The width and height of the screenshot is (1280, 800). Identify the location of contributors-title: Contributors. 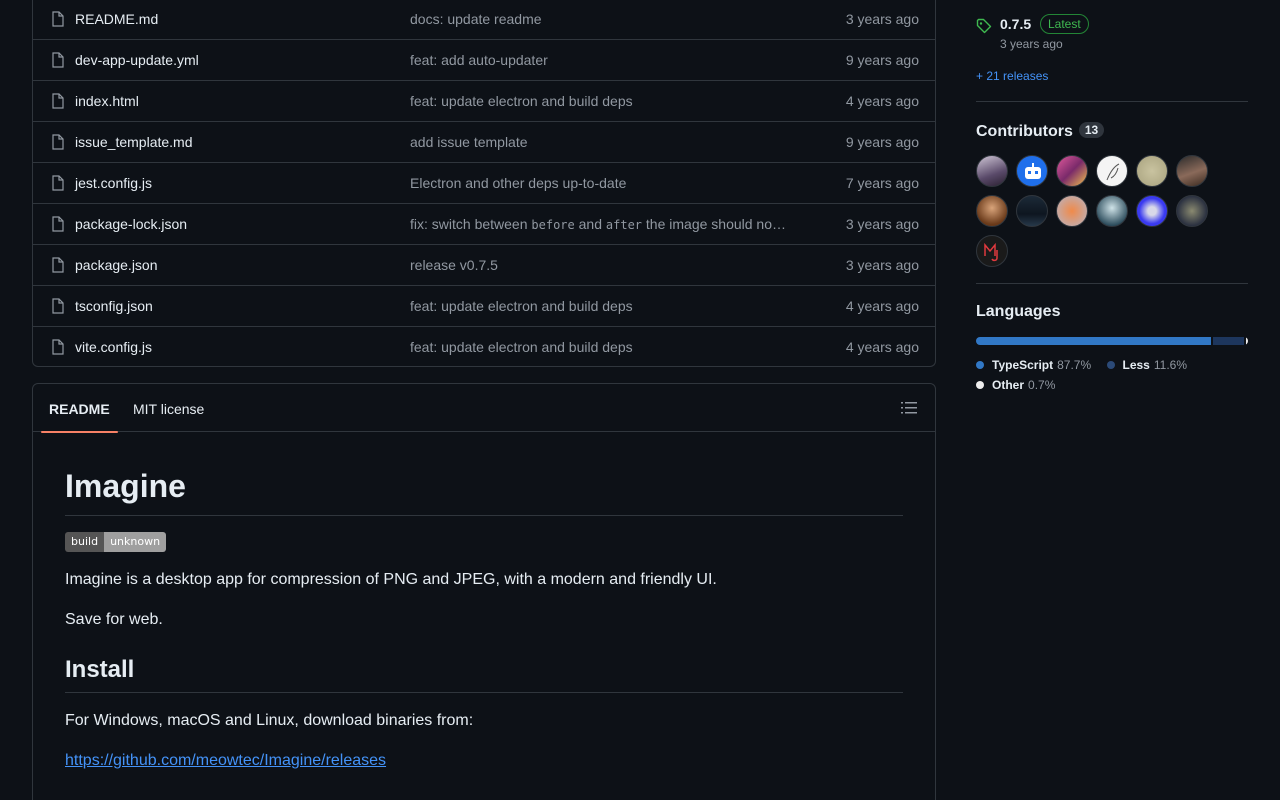
(1024, 131).